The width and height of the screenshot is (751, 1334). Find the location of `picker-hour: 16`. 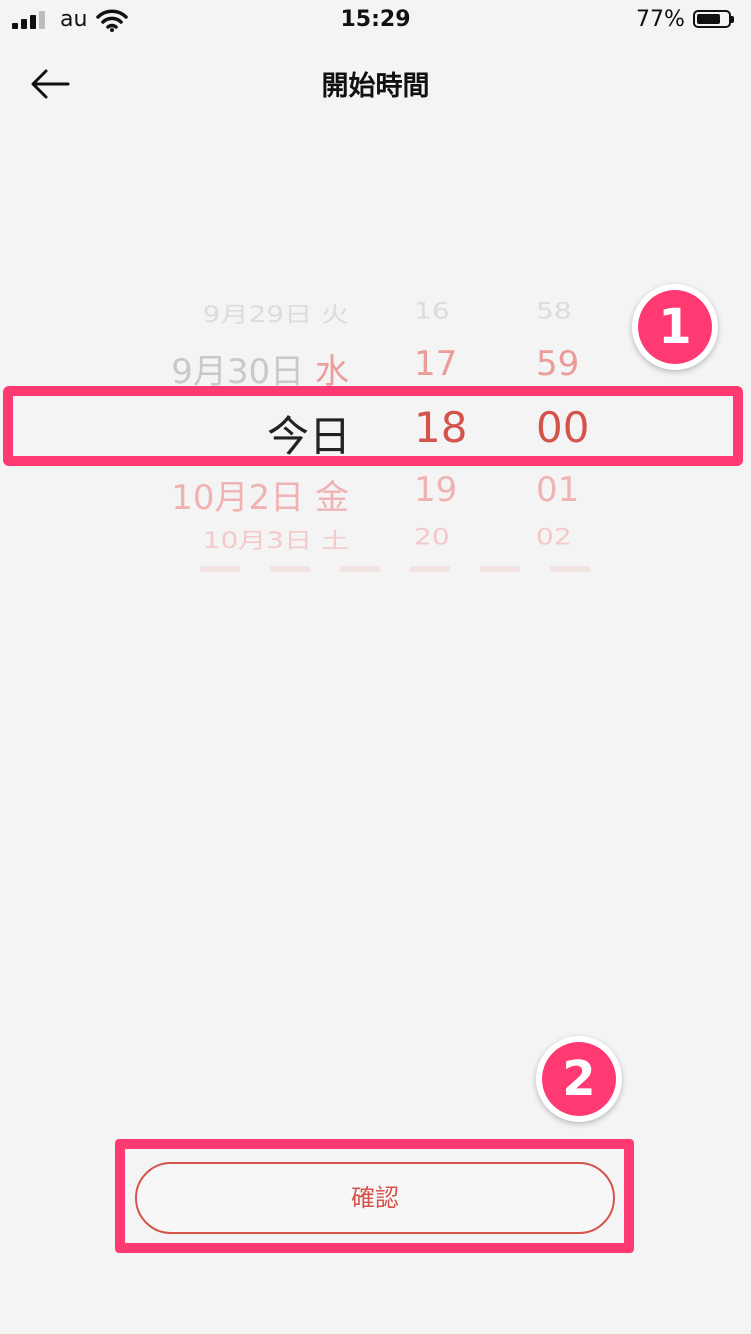

picker-hour: 16 is located at coordinates (432, 311).